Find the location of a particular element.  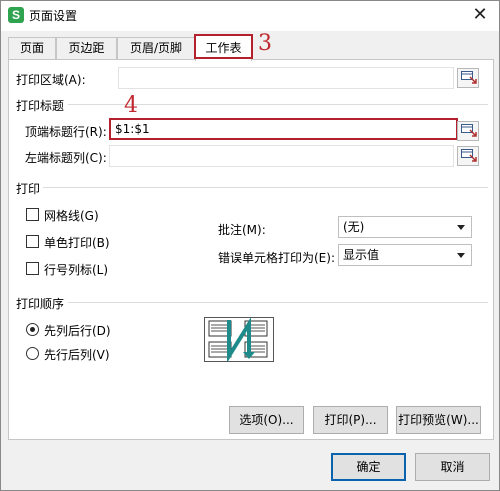

gridlines-checkbox is located at coordinates (32, 214).